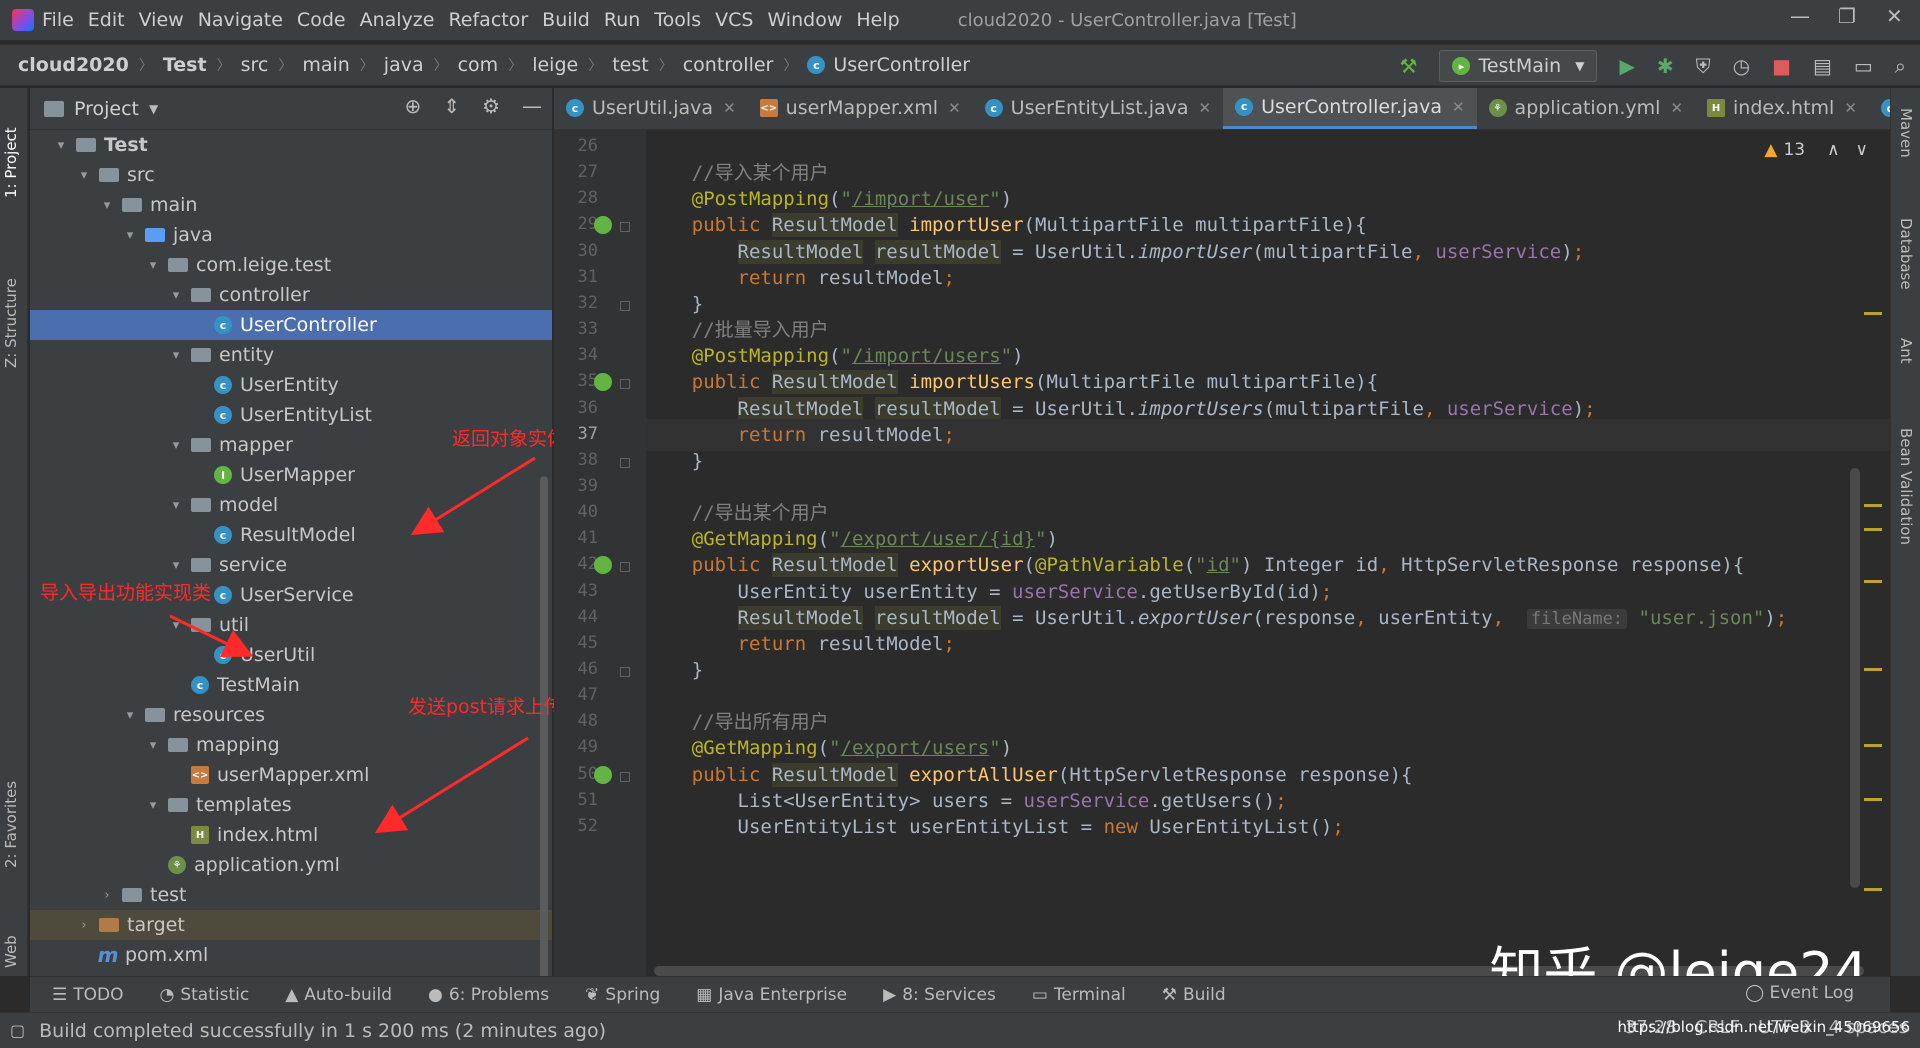 The image size is (1920, 1048). What do you see at coordinates (1906, 254) in the screenshot?
I see `tab-database: Database` at bounding box center [1906, 254].